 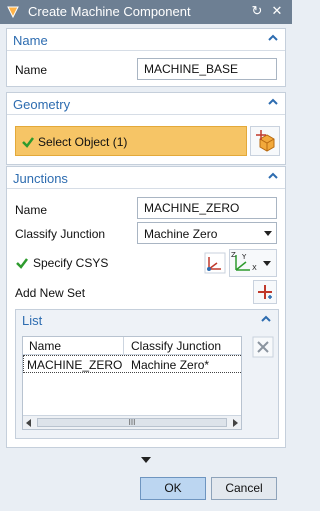 I want to click on row-classify-cell: Machine Zero*, so click(x=170, y=365).